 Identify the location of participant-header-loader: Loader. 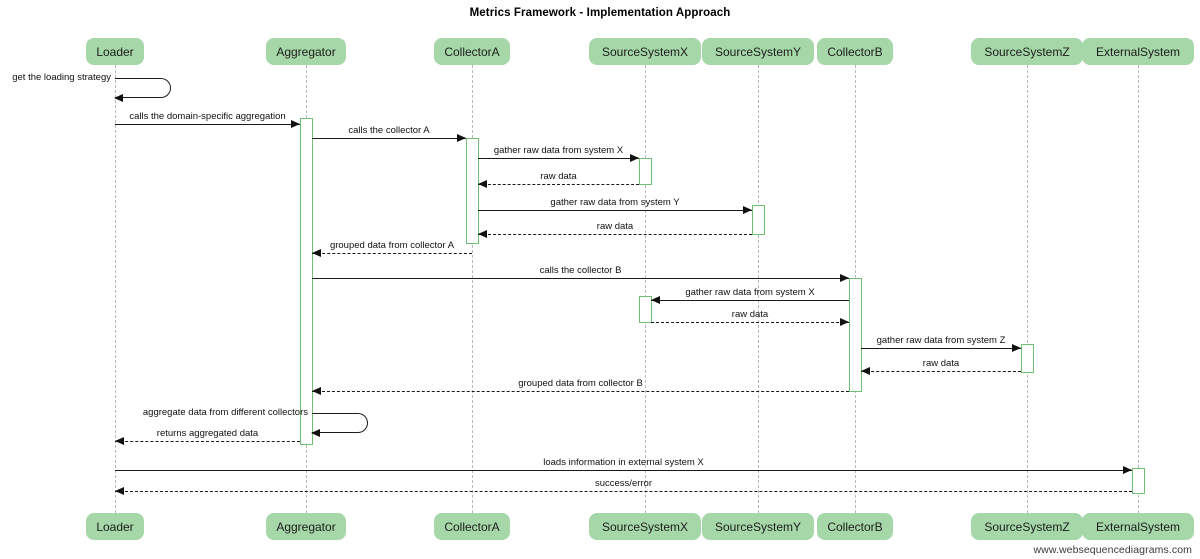
(115, 51).